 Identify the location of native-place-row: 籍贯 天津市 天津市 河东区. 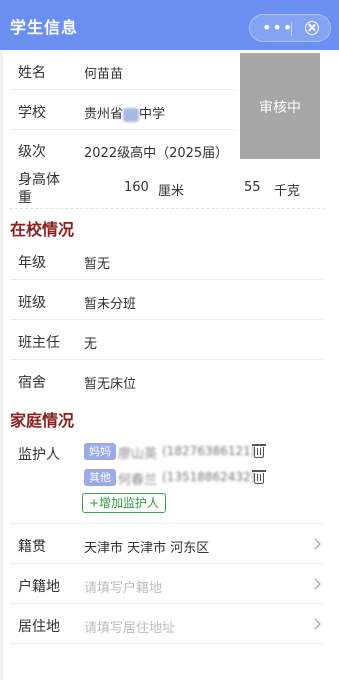
(167, 544).